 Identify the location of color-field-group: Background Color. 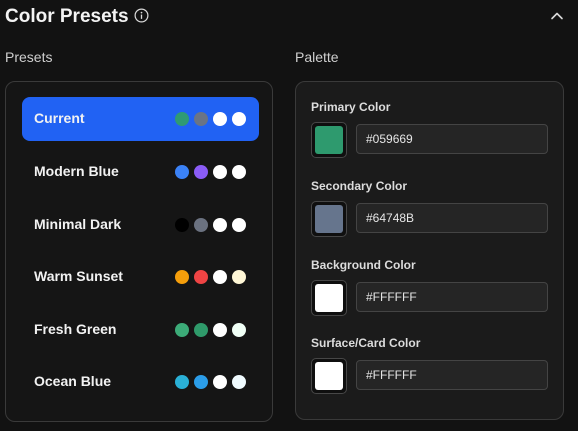
(431, 288).